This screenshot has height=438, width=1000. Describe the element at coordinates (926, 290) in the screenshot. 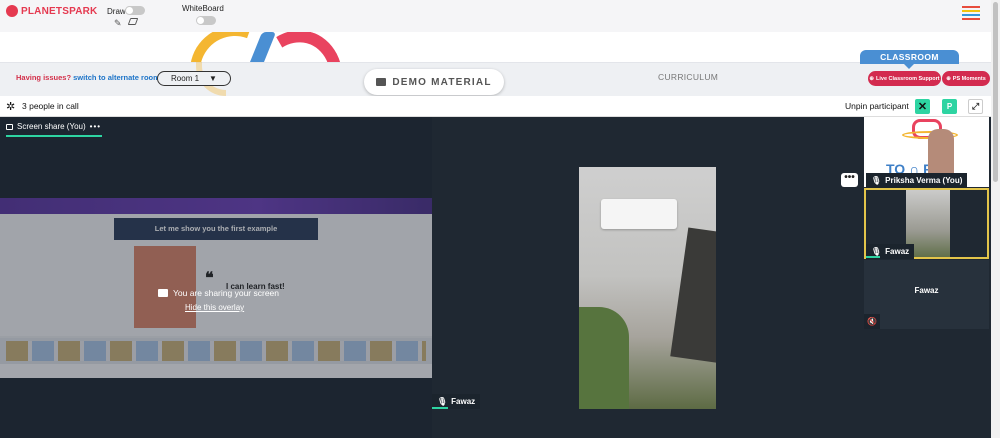

I see `fawaz-2-name: Fawaz` at that location.